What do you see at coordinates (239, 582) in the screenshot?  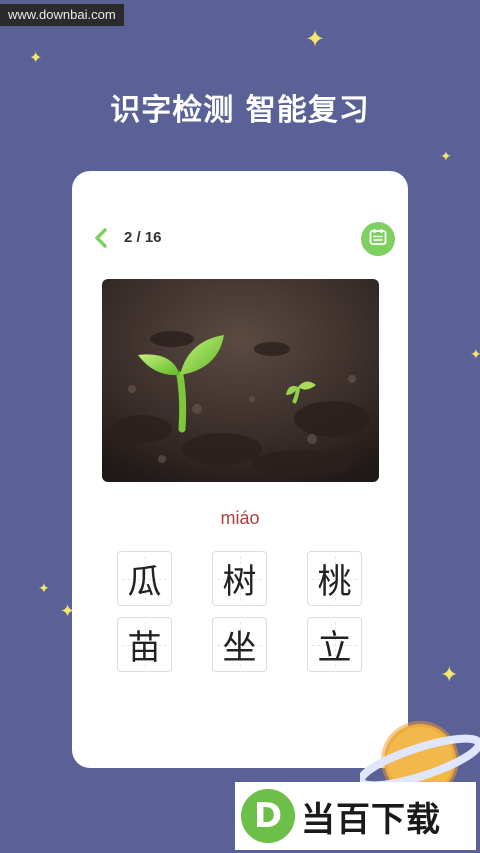 I see `character-glyph: 树` at bounding box center [239, 582].